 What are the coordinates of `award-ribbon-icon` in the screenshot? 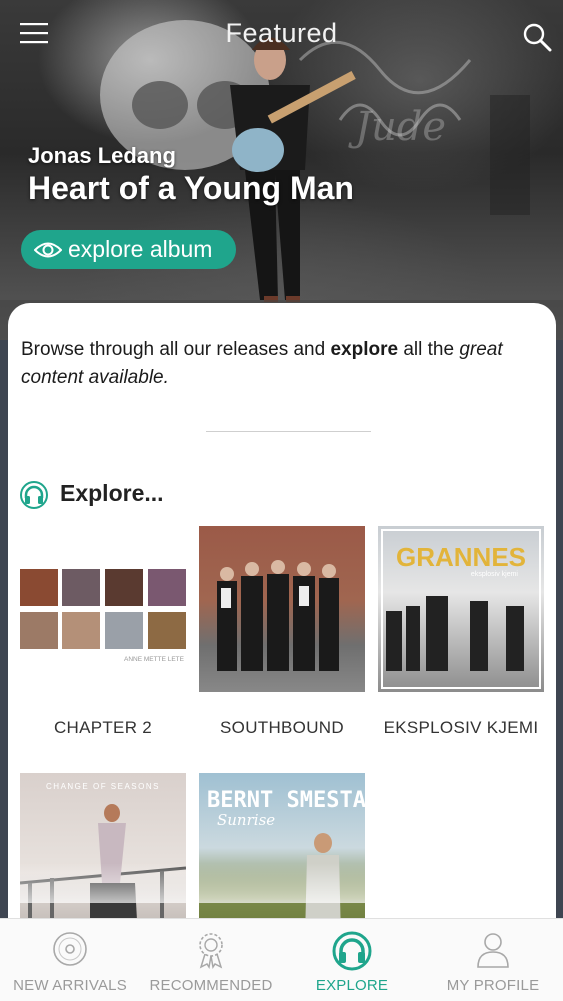 It's located at (211, 951).